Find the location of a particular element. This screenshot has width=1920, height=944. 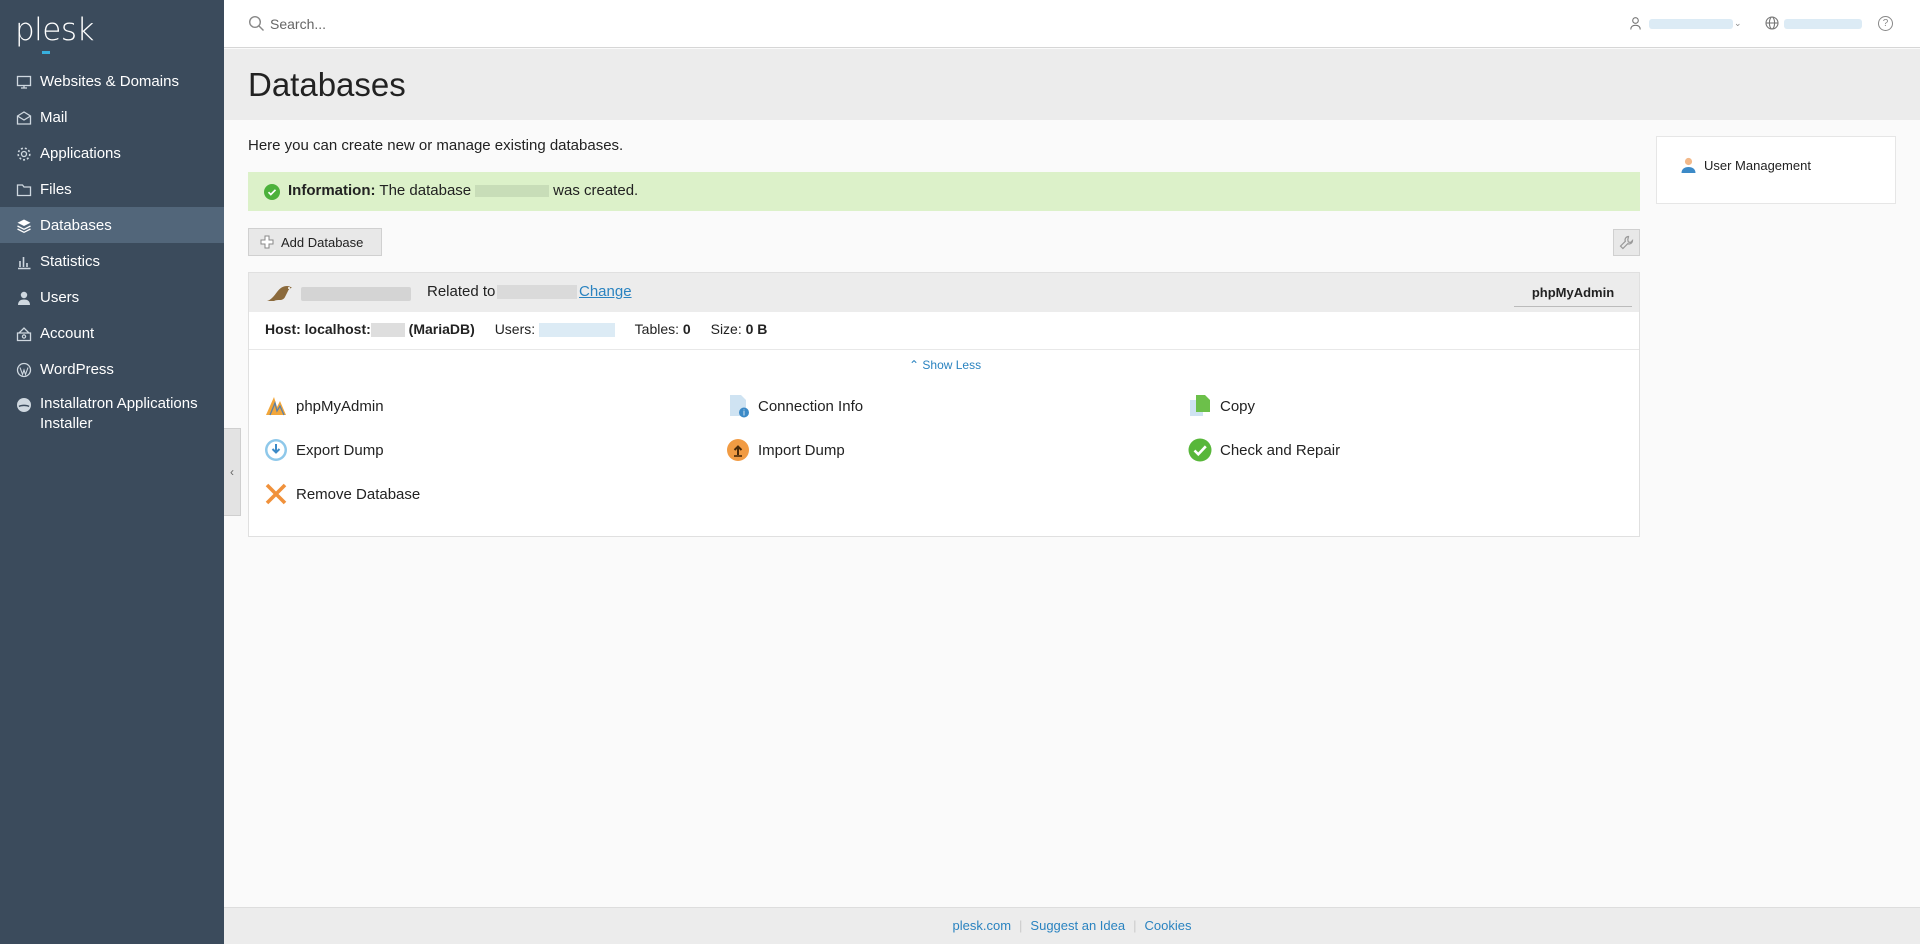

account-icon is located at coordinates (24, 334).